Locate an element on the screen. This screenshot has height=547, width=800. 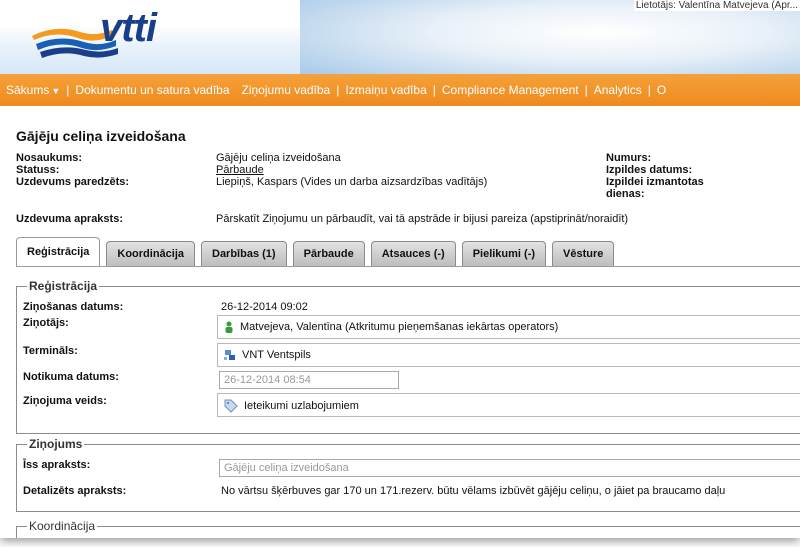
nav-item-overflow: O is located at coordinates (661, 90).